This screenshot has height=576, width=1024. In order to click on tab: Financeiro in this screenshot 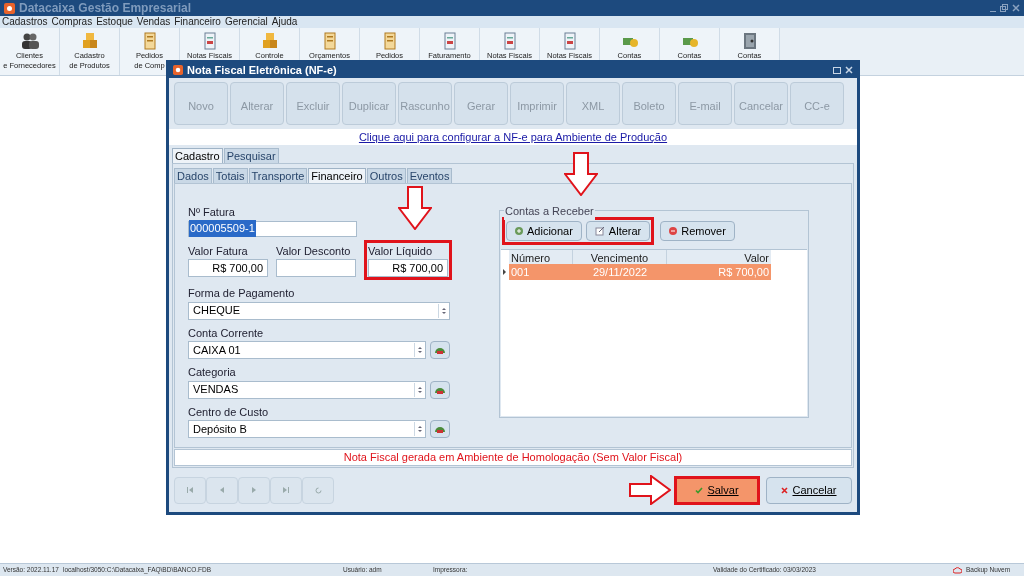, I will do `click(337, 175)`.